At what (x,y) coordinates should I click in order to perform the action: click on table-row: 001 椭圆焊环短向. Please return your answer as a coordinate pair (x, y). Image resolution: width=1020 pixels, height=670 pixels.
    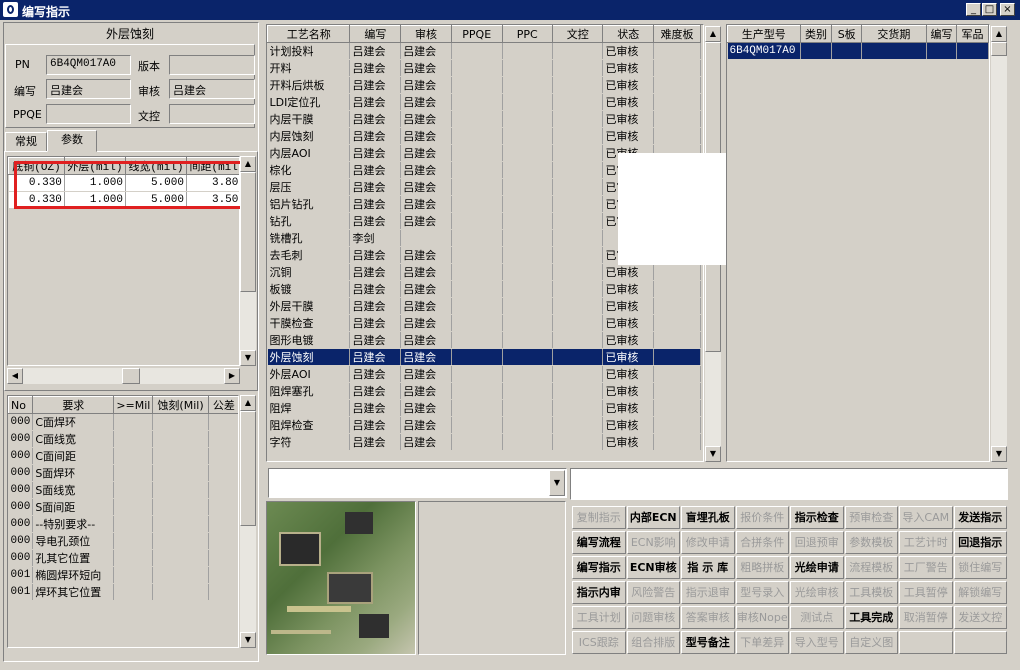
    Looking at the image, I should click on (123, 575).